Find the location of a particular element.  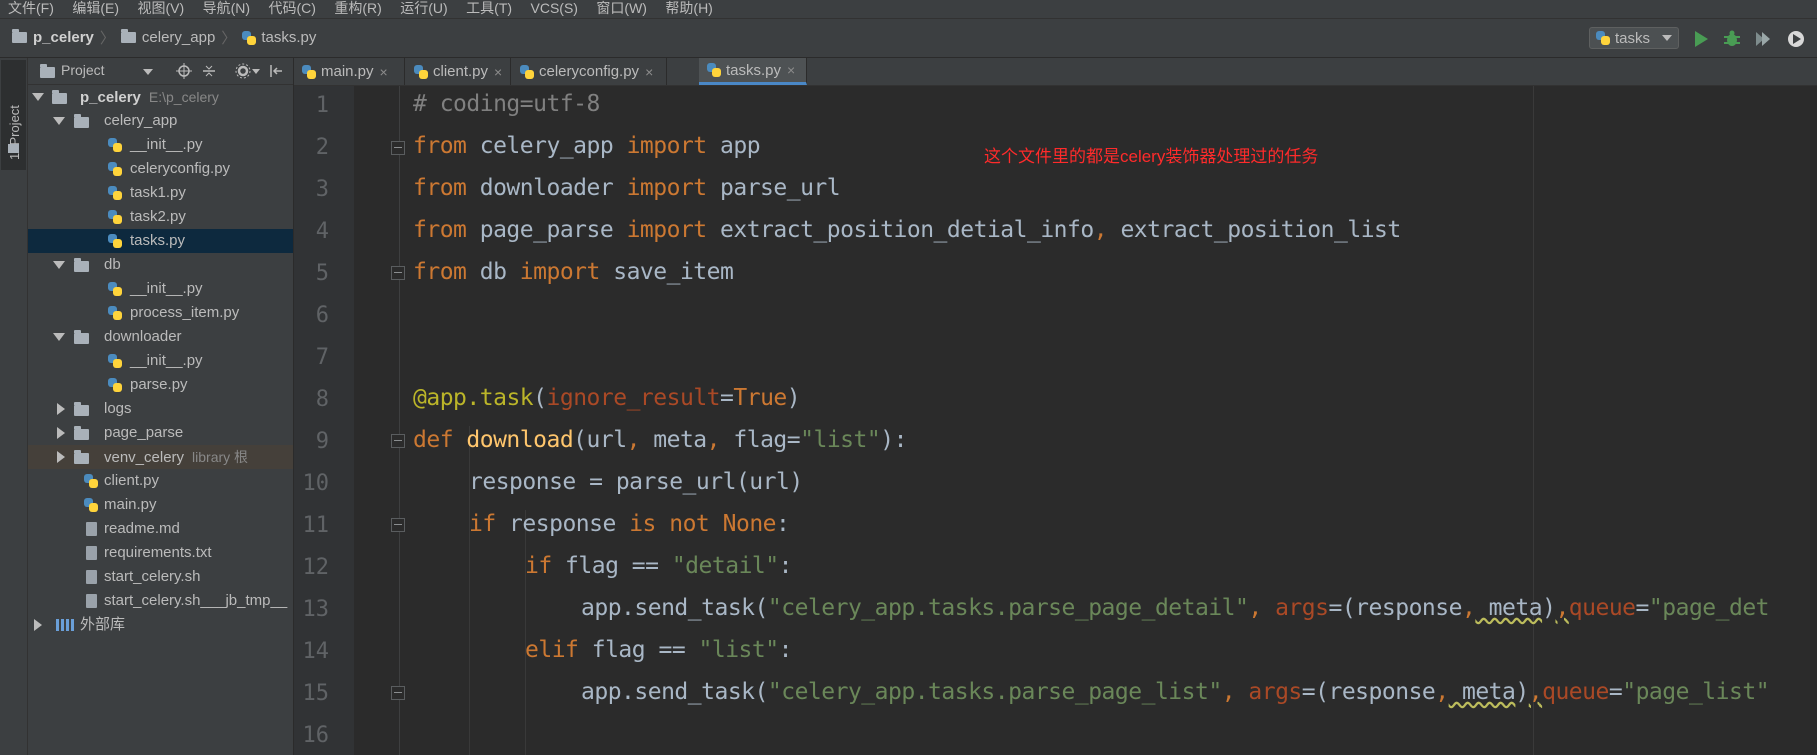

coverage-icon is located at coordinates (1763, 39).